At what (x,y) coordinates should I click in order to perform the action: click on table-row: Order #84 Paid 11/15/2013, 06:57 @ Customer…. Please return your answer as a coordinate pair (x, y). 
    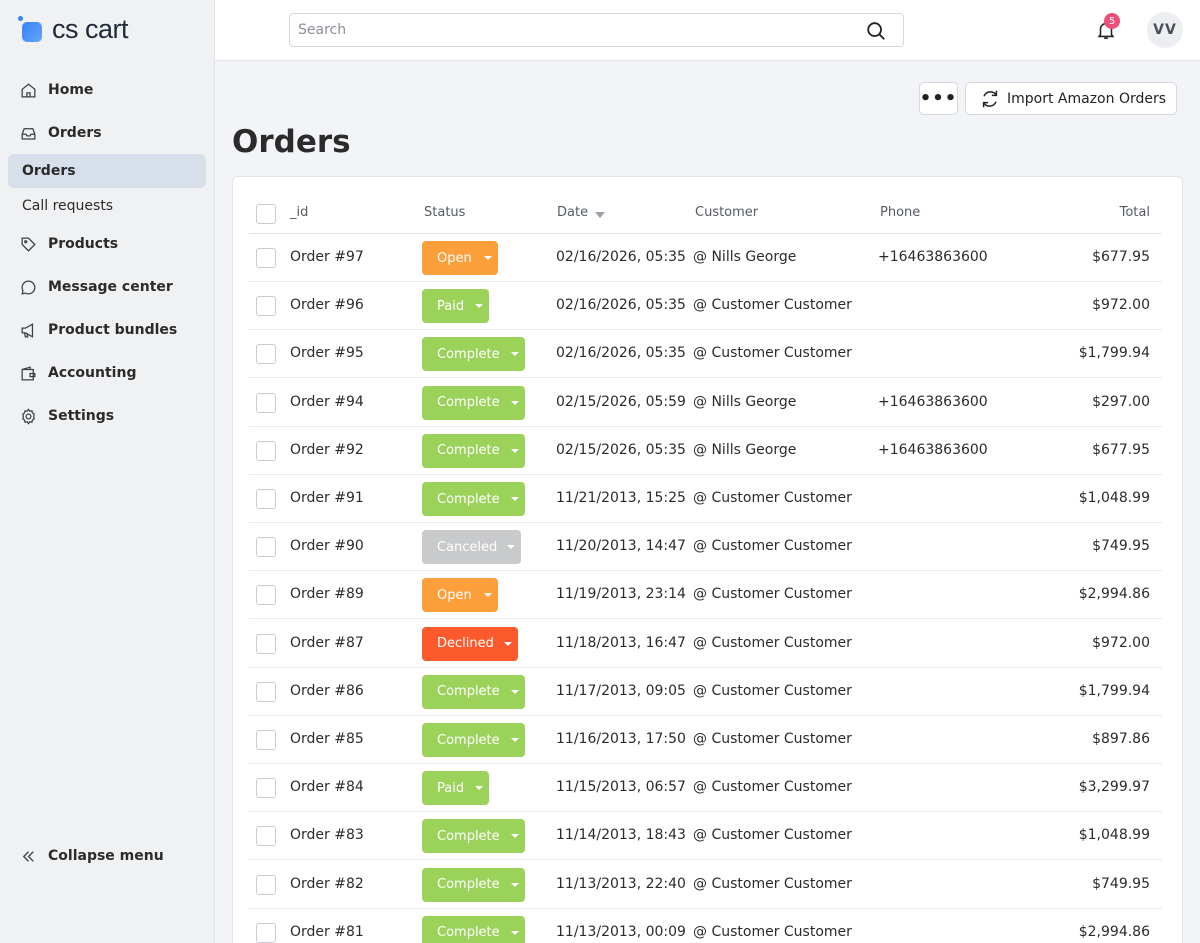
    Looking at the image, I should click on (705, 788).